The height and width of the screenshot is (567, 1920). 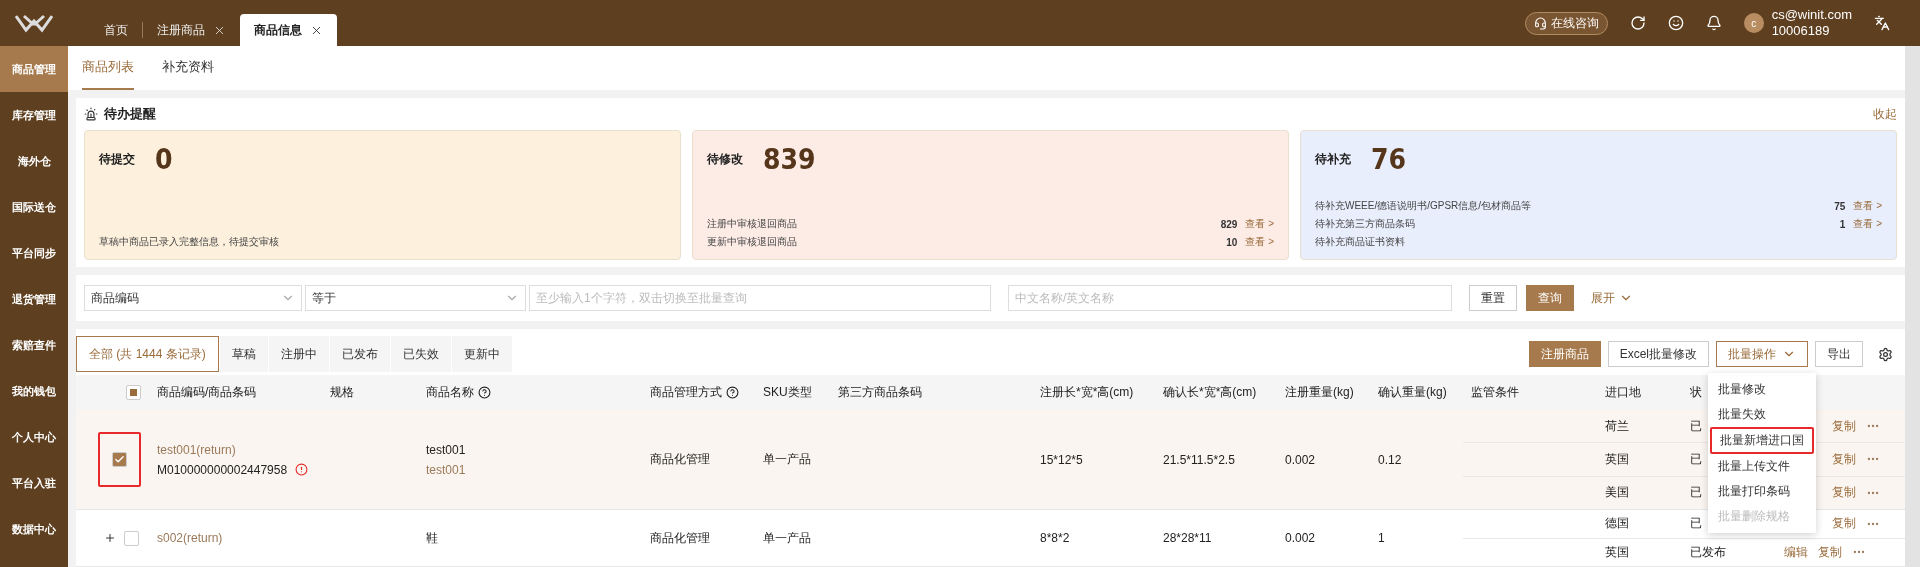 What do you see at coordinates (298, 354) in the screenshot?
I see `status-tab: 注册中` at bounding box center [298, 354].